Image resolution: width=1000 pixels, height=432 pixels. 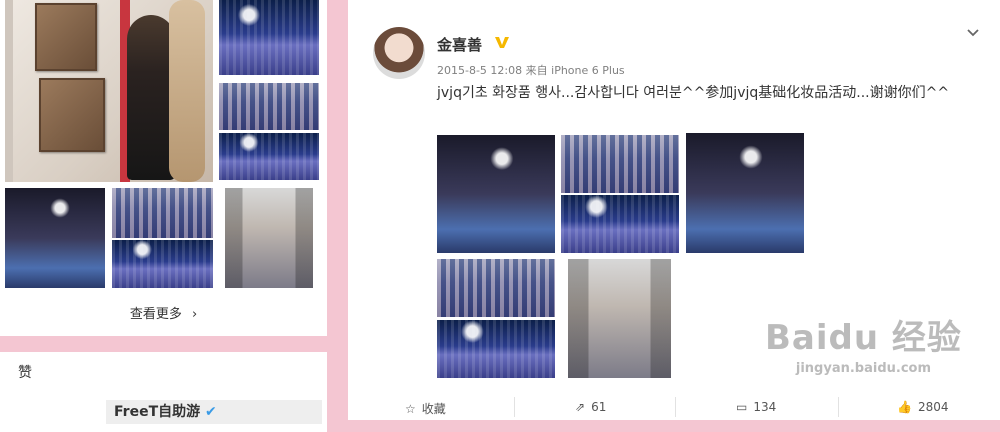 What do you see at coordinates (9, 91) in the screenshot?
I see `photo-edge` at bounding box center [9, 91].